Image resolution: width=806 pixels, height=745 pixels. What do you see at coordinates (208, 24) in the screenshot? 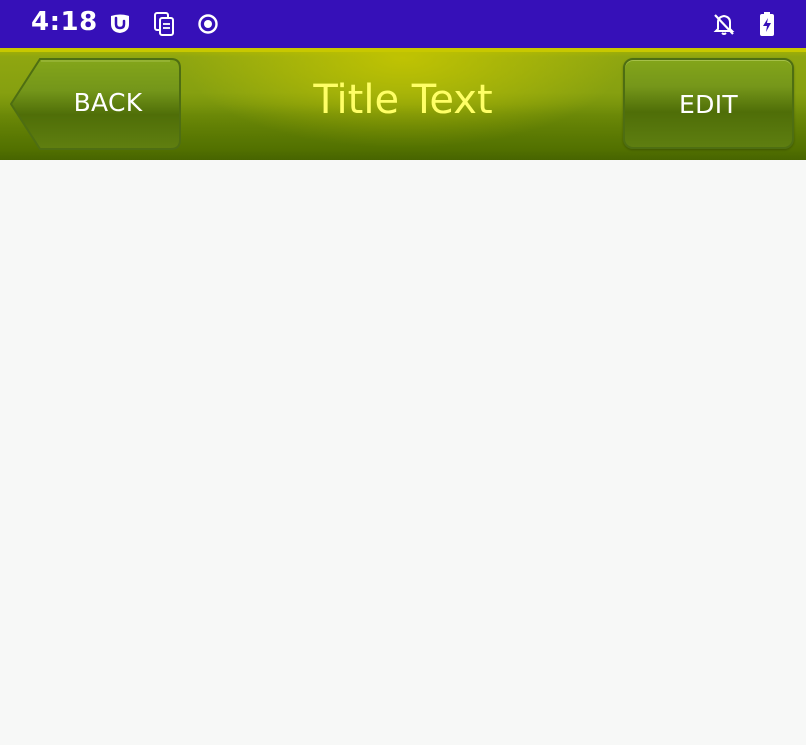
I see `record-icon` at bounding box center [208, 24].